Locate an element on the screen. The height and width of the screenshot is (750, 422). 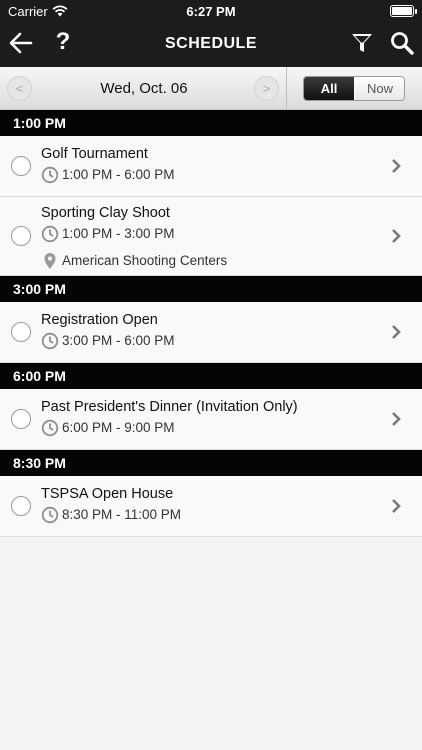
time-header: 8:30 PM is located at coordinates (211, 463).